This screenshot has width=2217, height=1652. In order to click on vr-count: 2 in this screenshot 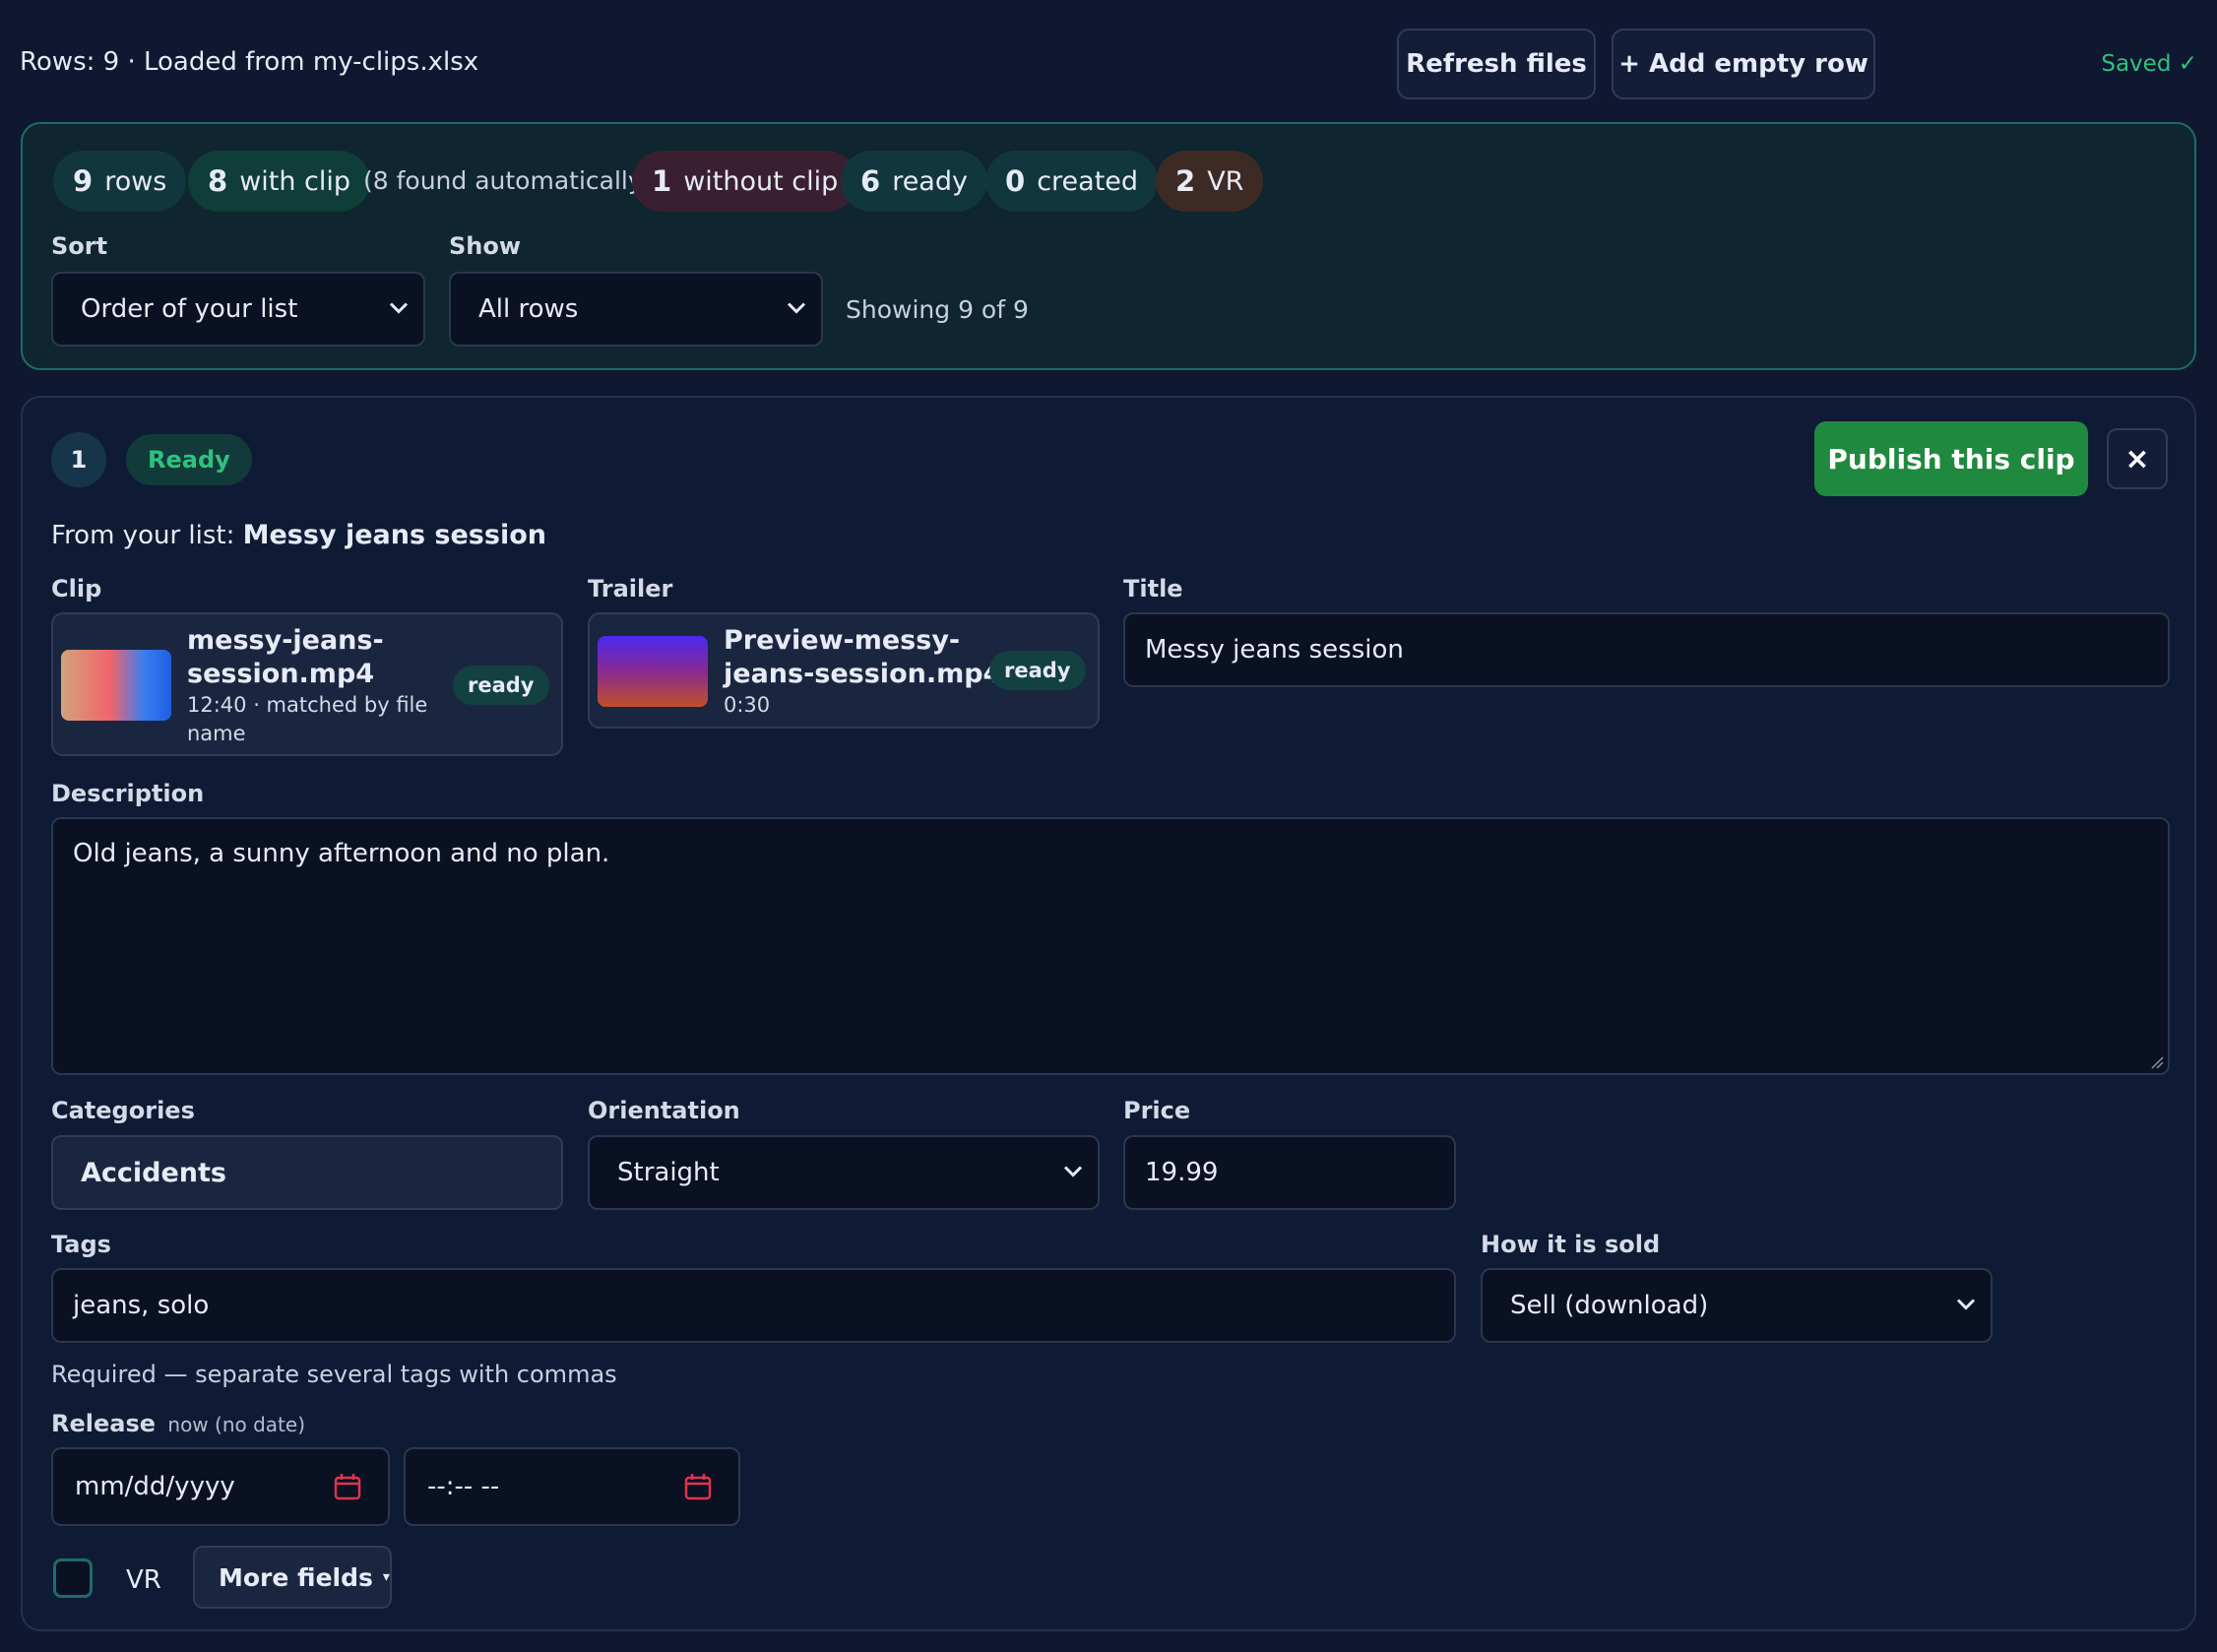, I will do `click(1185, 181)`.